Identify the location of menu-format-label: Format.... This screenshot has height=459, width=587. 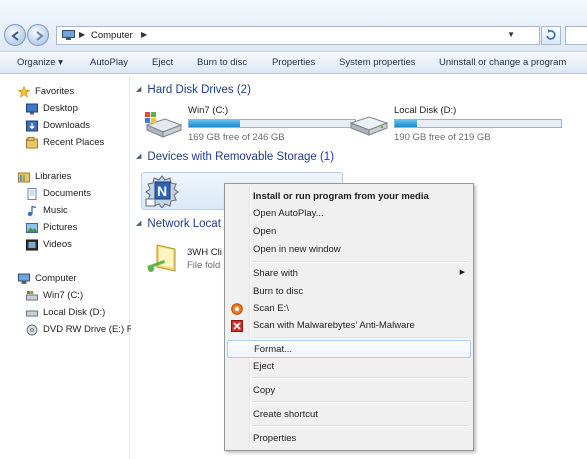
(273, 349).